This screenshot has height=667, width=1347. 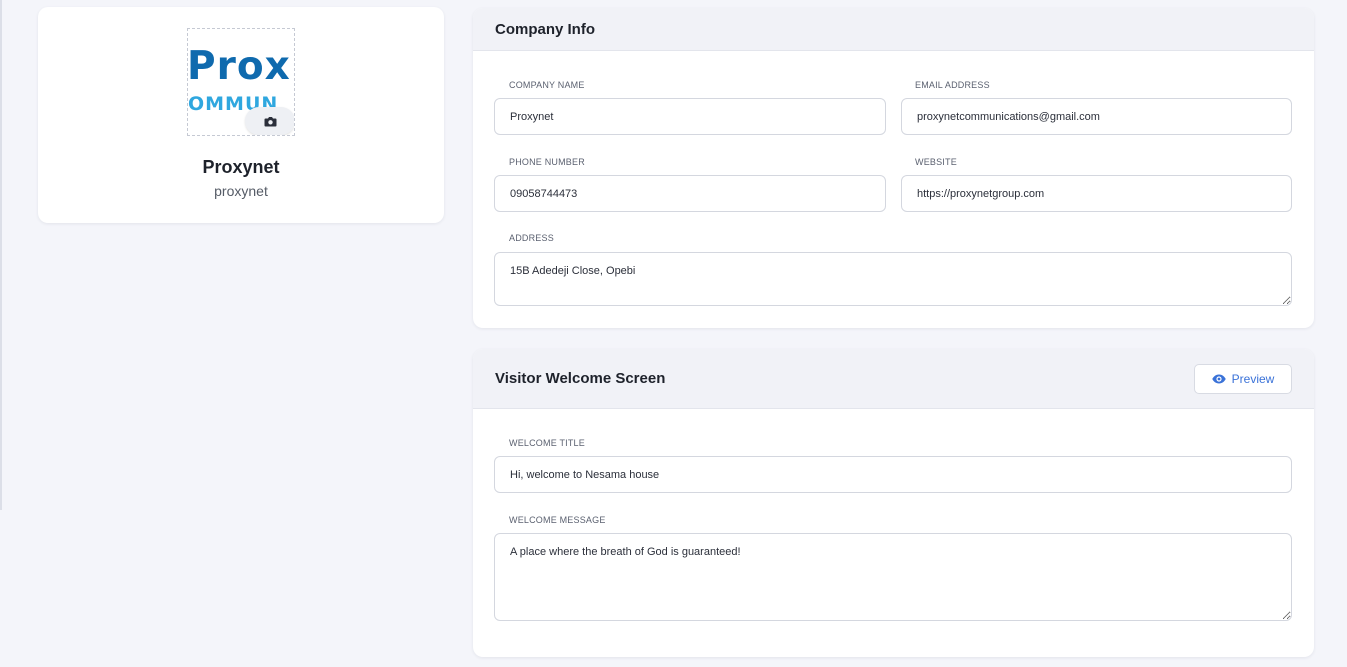 What do you see at coordinates (952, 85) in the screenshot?
I see `email-label: EMAIL ADDRESS` at bounding box center [952, 85].